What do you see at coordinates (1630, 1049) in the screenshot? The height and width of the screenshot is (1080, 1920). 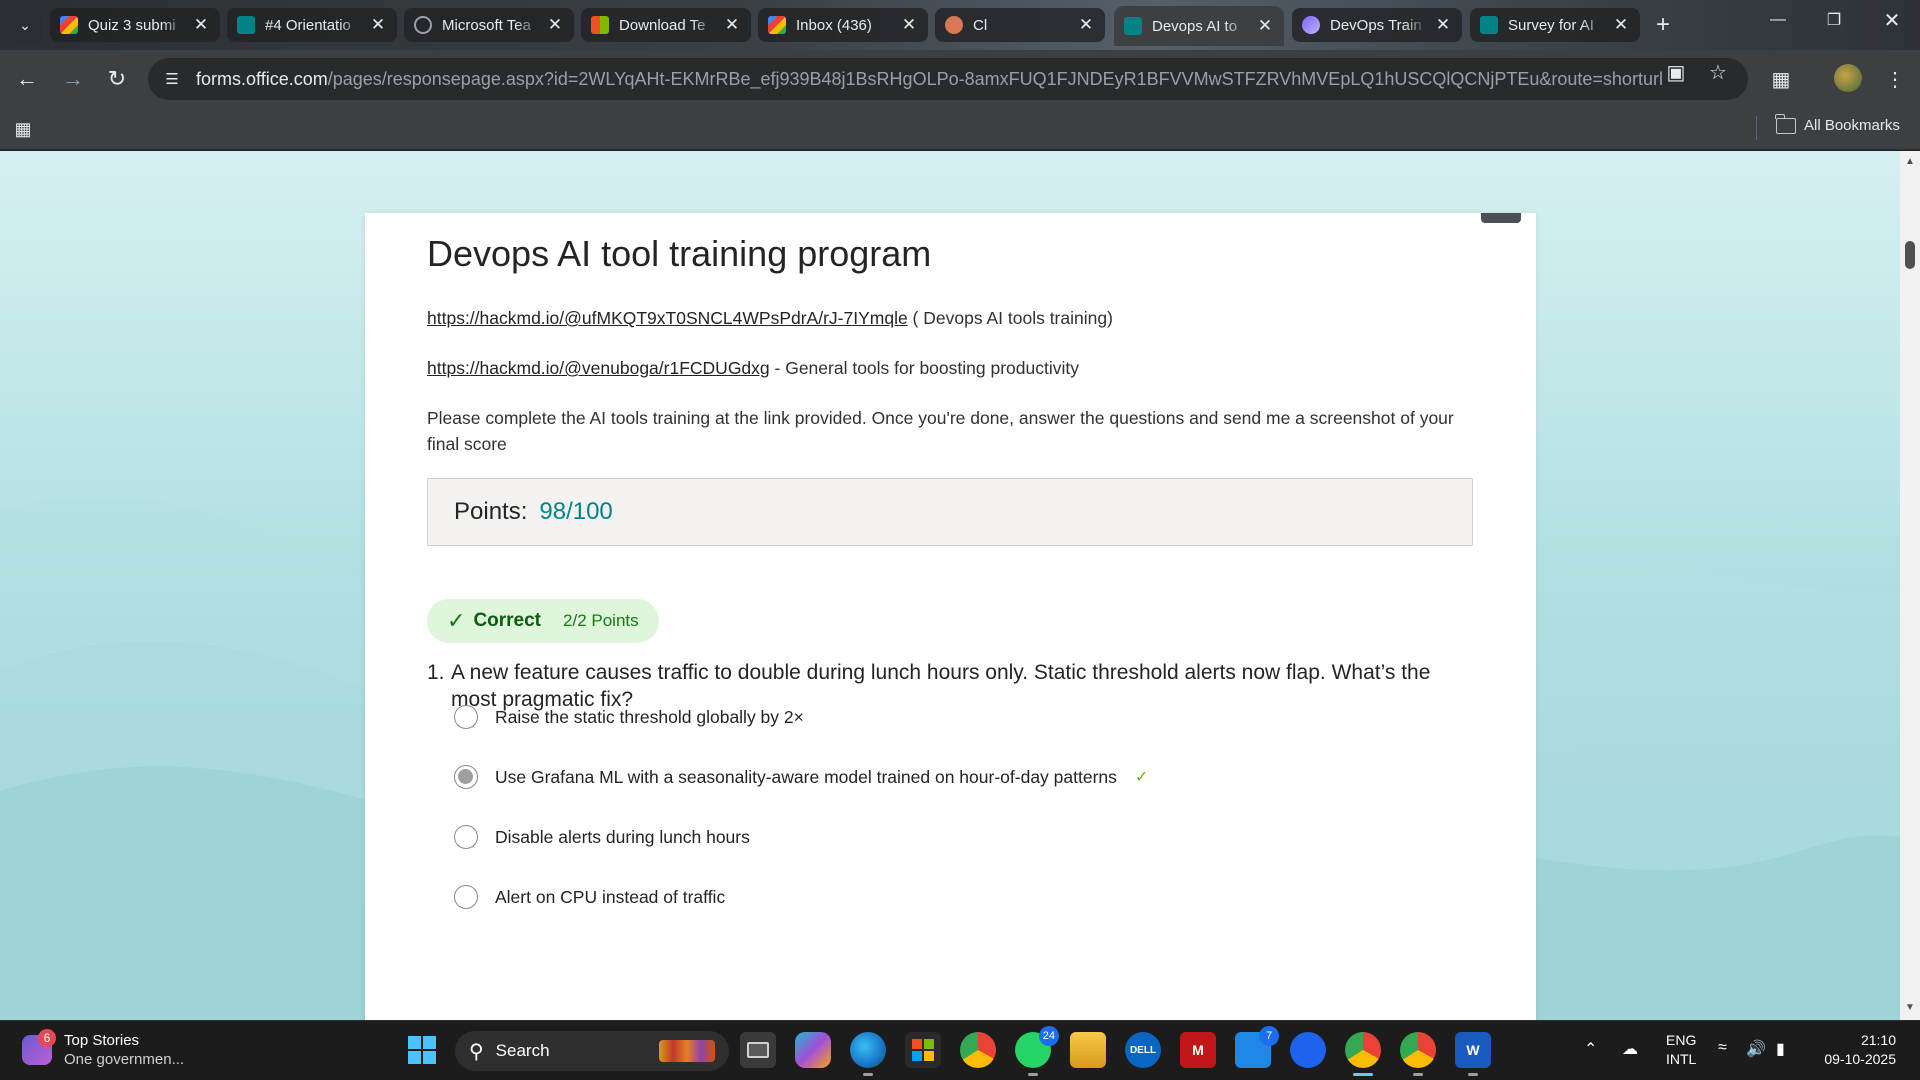 I see `cloud-sync-off-icon: ☁` at bounding box center [1630, 1049].